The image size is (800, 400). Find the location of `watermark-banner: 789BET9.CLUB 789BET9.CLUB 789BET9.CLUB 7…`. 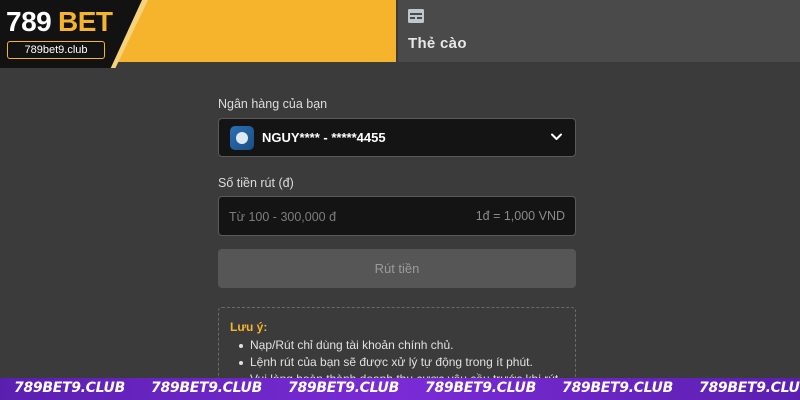

watermark-banner: 789BET9.CLUB 789BET9.CLUB 789BET9.CLUB 7… is located at coordinates (400, 389).